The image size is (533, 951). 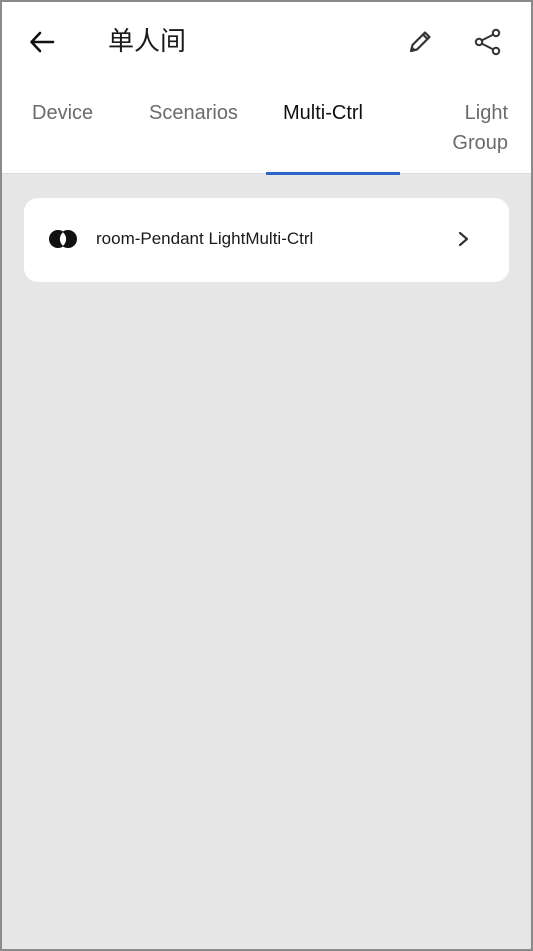 I want to click on list-item: room-Pendant LightMulti-Ctrl, so click(x=266, y=240).